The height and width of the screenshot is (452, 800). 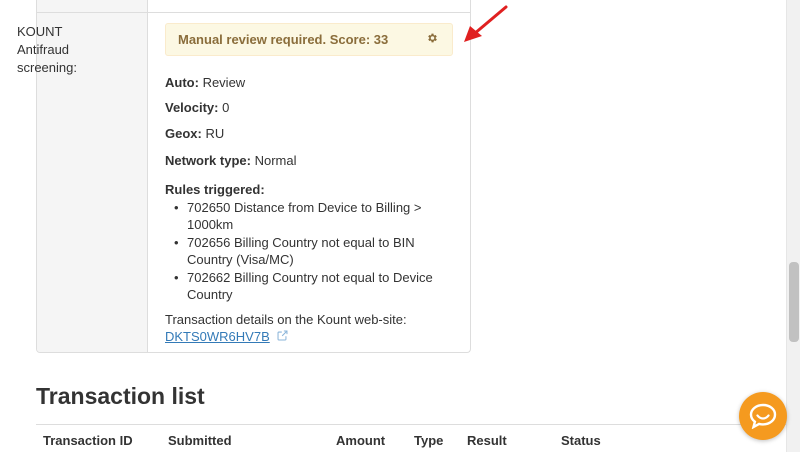 I want to click on manual-review-alert: Manual review required. Score: 33, so click(x=309, y=39).